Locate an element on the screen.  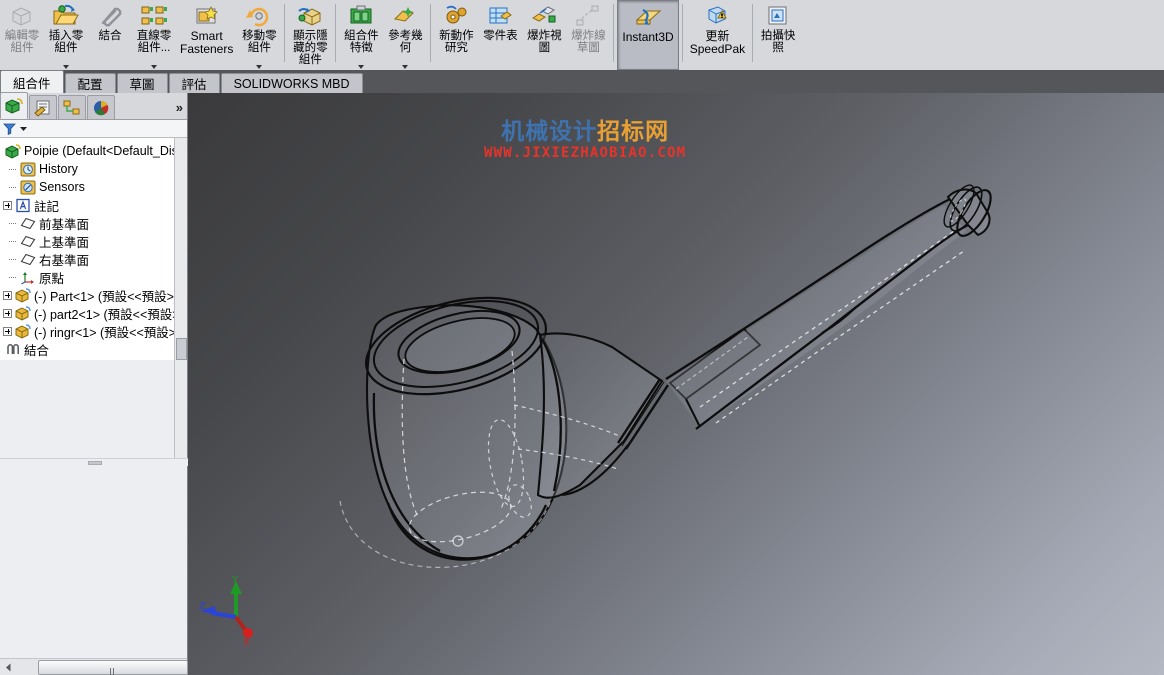
ribbon-label: 拍攝快 照 is located at coordinates (778, 42).